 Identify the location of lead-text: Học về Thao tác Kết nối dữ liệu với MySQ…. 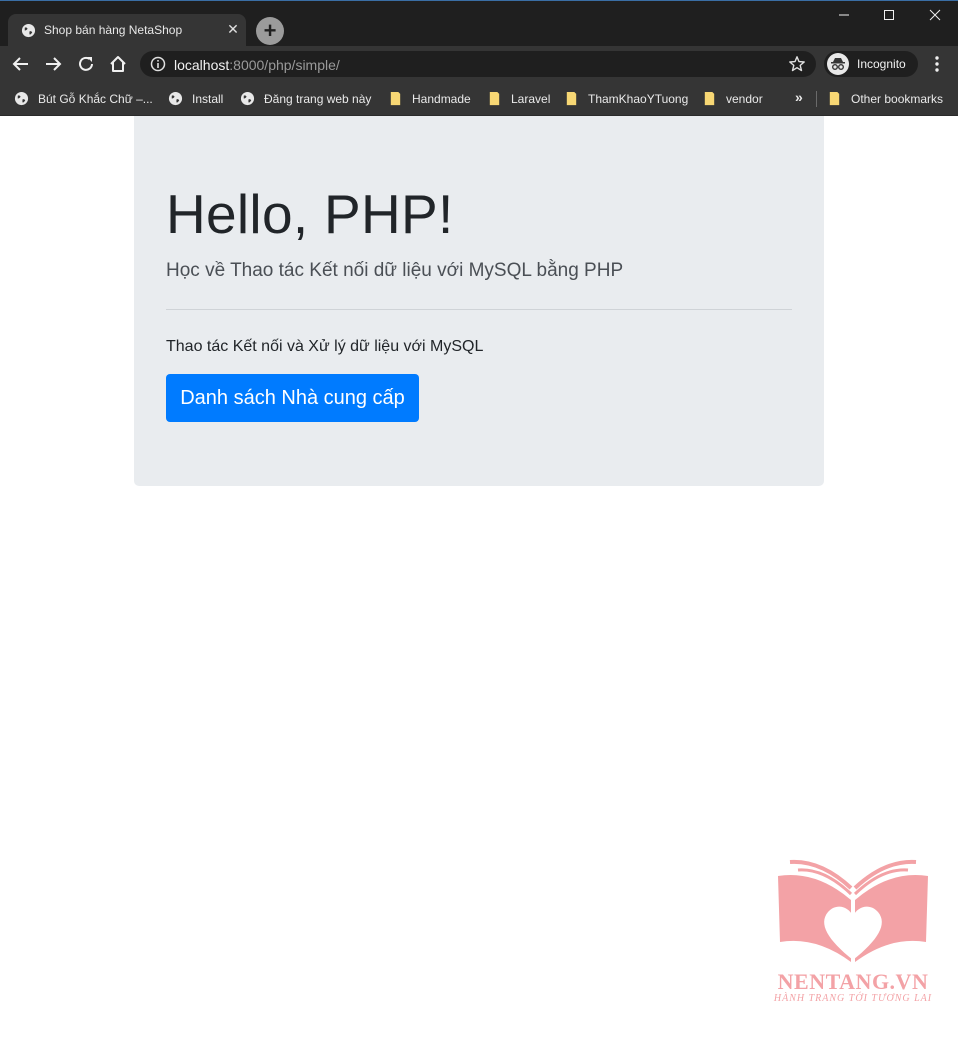
(395, 270).